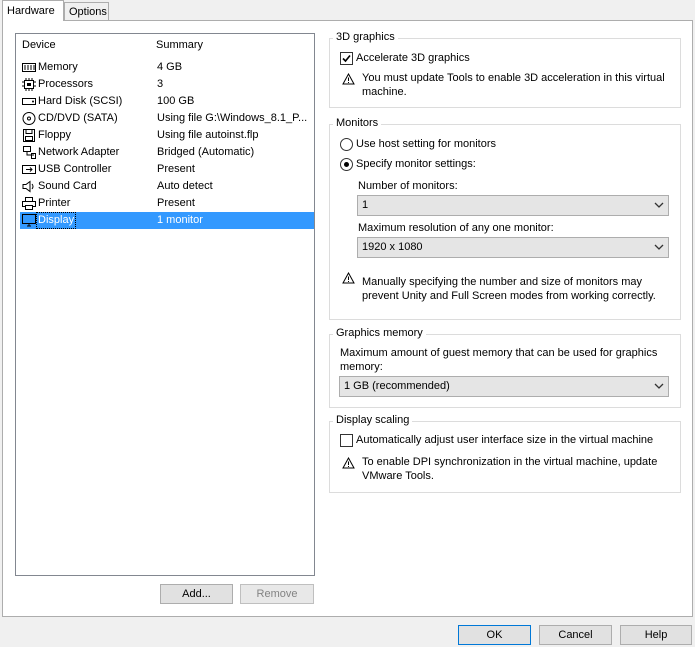 This screenshot has width=695, height=647. Describe the element at coordinates (416, 164) in the screenshot. I see `specify-monitor-label: Specify monitor settings:` at that location.